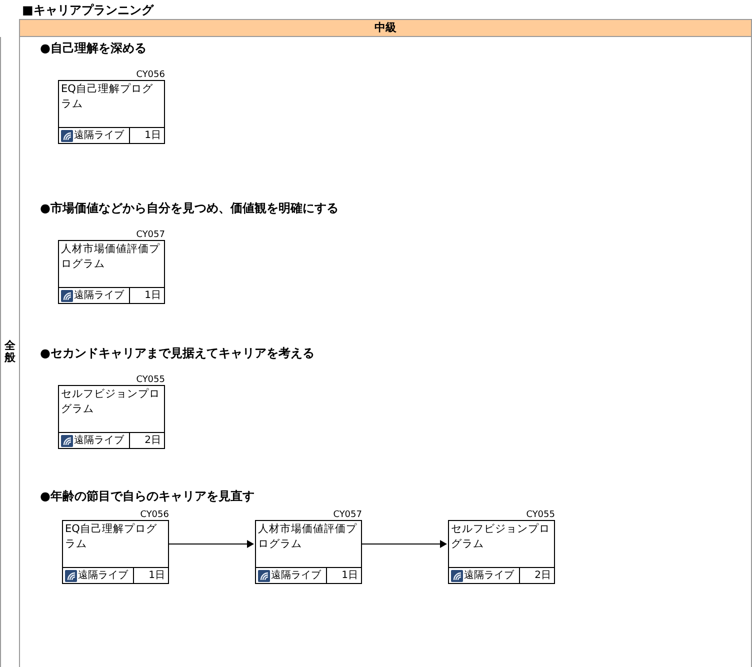 The image size is (752, 667). I want to click on level-header: 中級, so click(385, 28).